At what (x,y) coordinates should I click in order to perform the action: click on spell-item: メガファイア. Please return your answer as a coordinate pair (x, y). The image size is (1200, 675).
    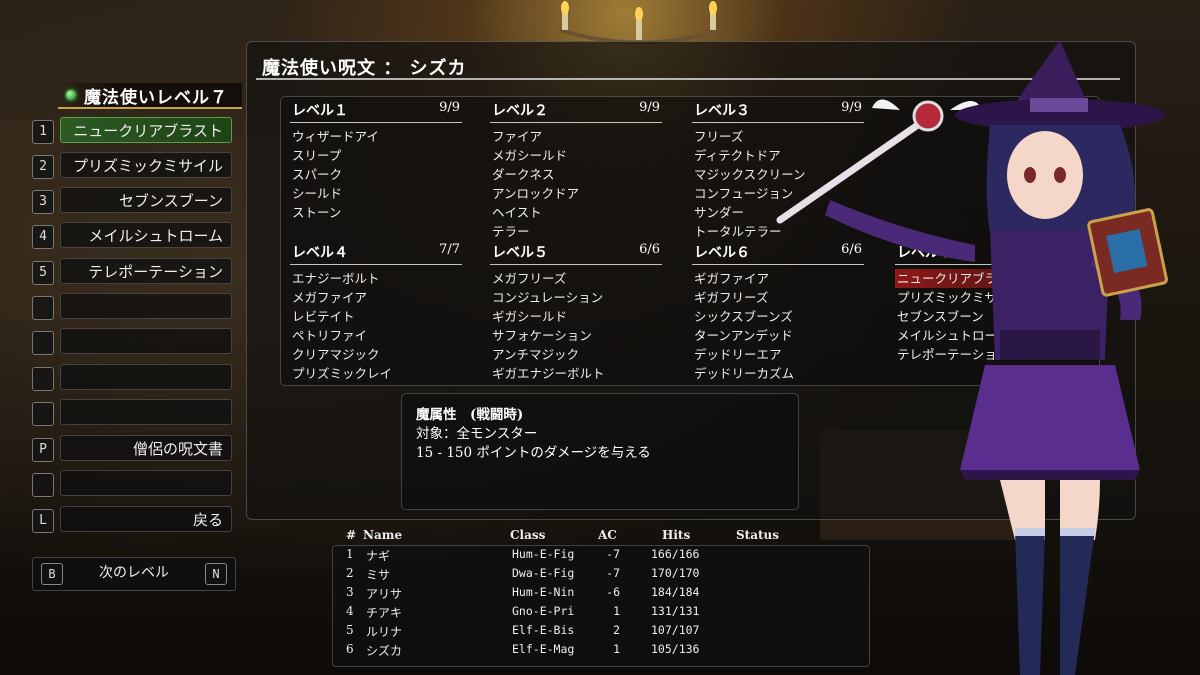
    Looking at the image, I should click on (376, 297).